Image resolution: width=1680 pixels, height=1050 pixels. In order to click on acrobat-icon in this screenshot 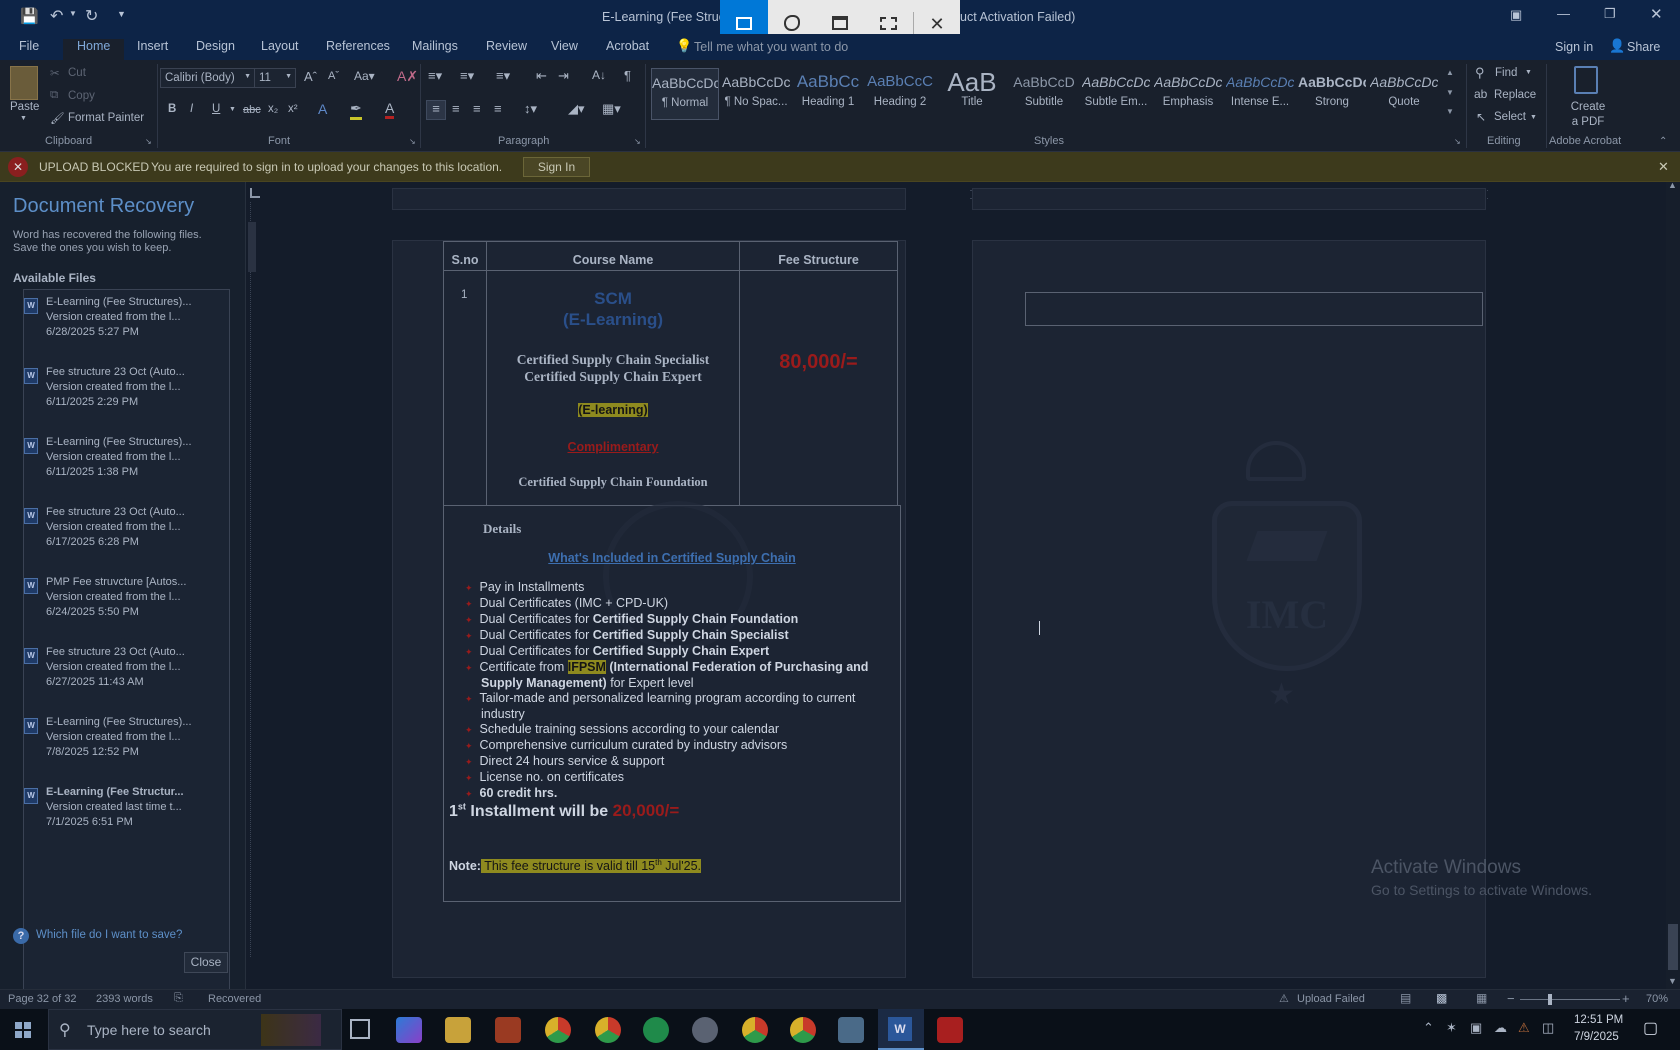, I will do `click(950, 1030)`.